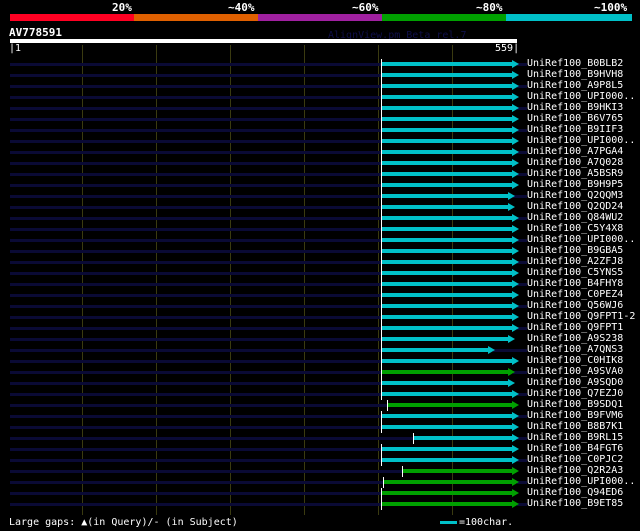 This screenshot has width=640, height=531. I want to click on hit-label: UniRef100_B9SDQ1, so click(575, 404).